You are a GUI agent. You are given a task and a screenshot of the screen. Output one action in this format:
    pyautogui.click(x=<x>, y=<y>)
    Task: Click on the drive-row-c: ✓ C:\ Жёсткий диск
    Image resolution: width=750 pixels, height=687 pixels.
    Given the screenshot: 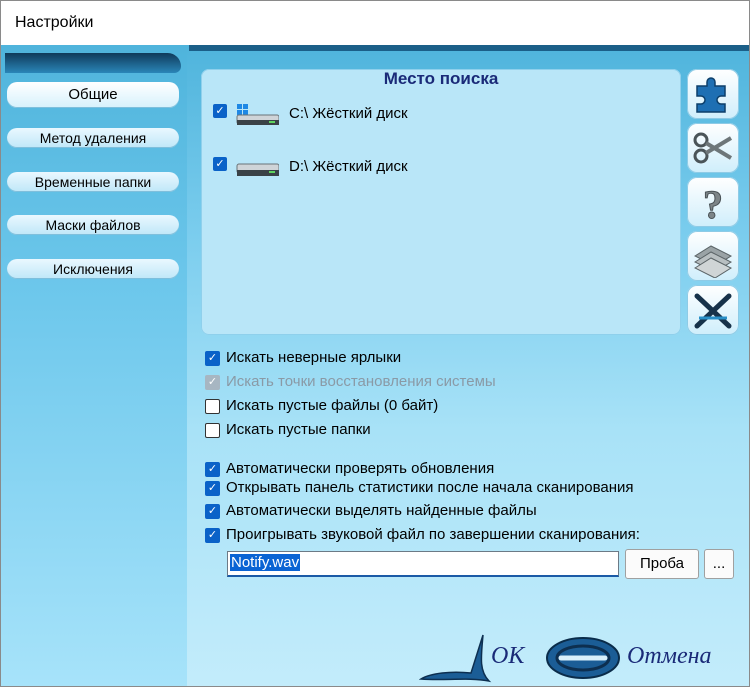 What is the action you would take?
    pyautogui.click(x=310, y=115)
    